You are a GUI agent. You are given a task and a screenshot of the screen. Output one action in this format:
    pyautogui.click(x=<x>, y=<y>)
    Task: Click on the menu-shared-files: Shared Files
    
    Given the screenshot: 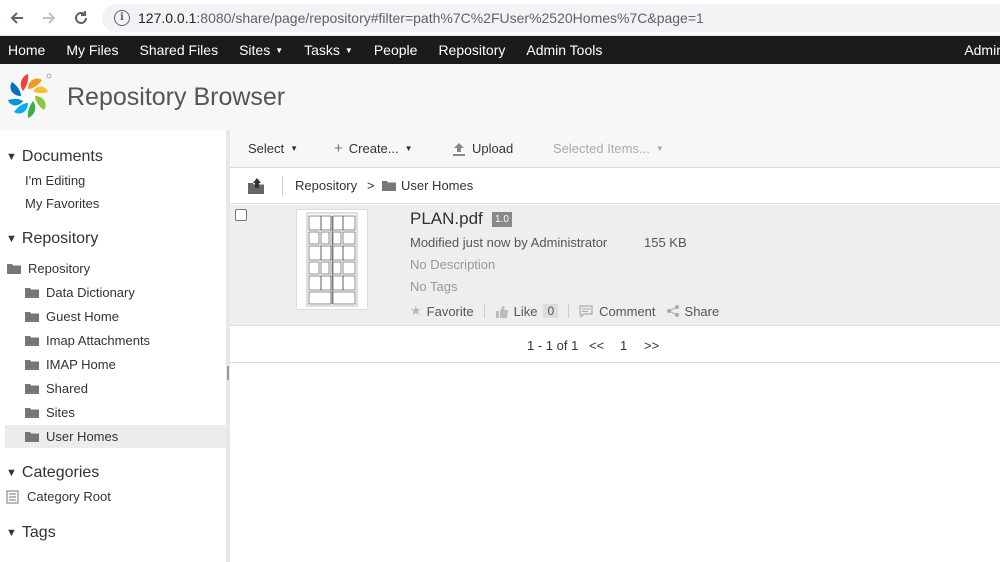 What is the action you would take?
    pyautogui.click(x=181, y=50)
    